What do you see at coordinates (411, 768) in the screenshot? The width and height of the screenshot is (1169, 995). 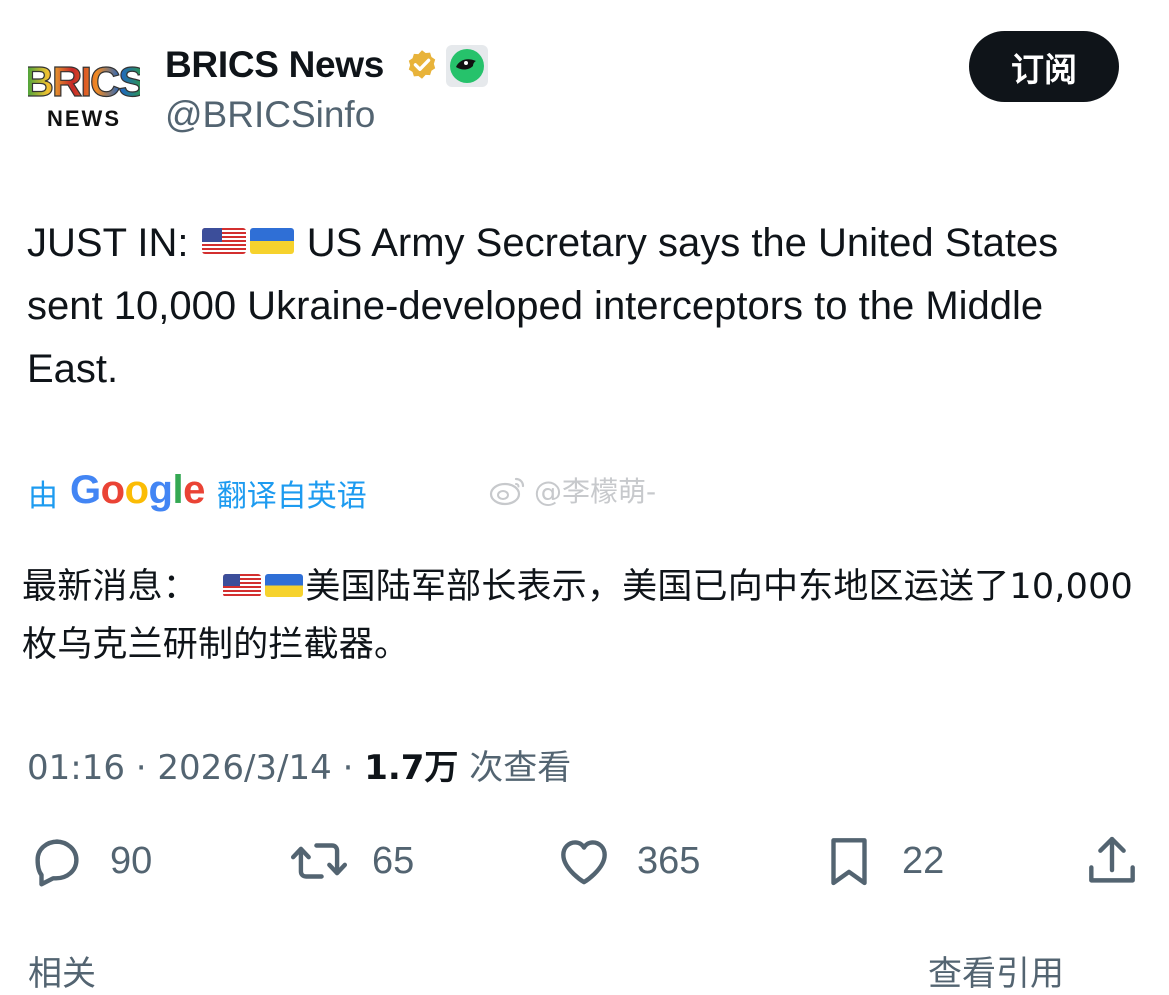 I see `view-count: 1.7万` at bounding box center [411, 768].